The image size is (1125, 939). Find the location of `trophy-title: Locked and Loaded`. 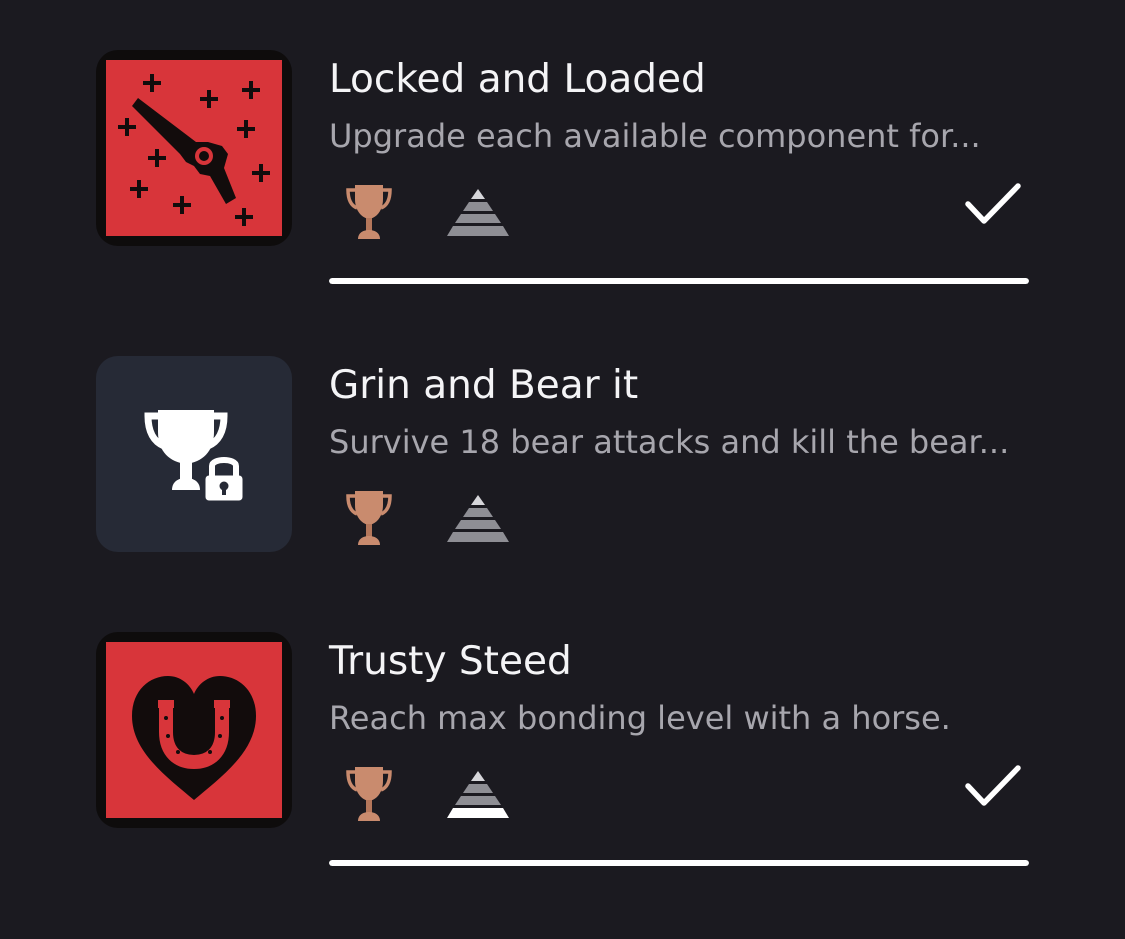

trophy-title: Locked and Loaded is located at coordinates (517, 79).